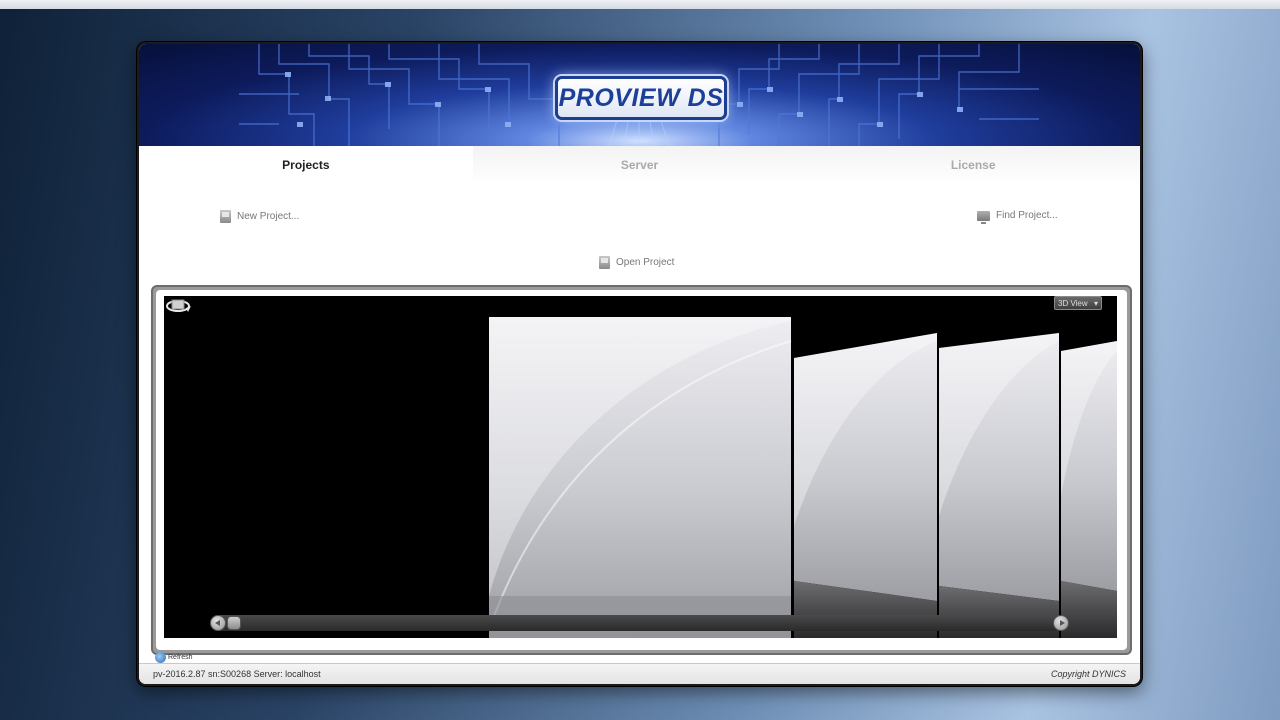  I want to click on header-banner: PROVIEW DS, so click(639, 95).